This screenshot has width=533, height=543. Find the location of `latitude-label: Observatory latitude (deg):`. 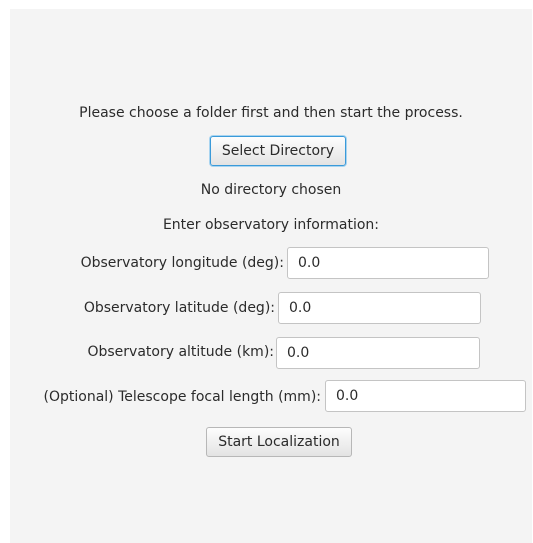

latitude-label: Observatory latitude (deg): is located at coordinates (179, 308).